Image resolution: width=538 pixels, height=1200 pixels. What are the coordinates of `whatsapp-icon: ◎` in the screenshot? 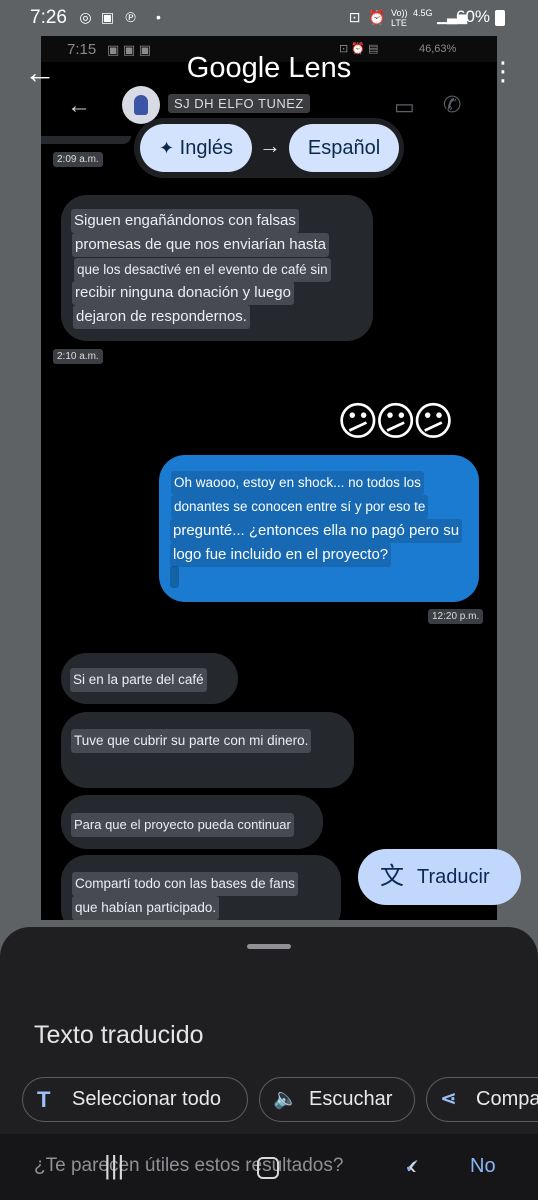 It's located at (85, 17).